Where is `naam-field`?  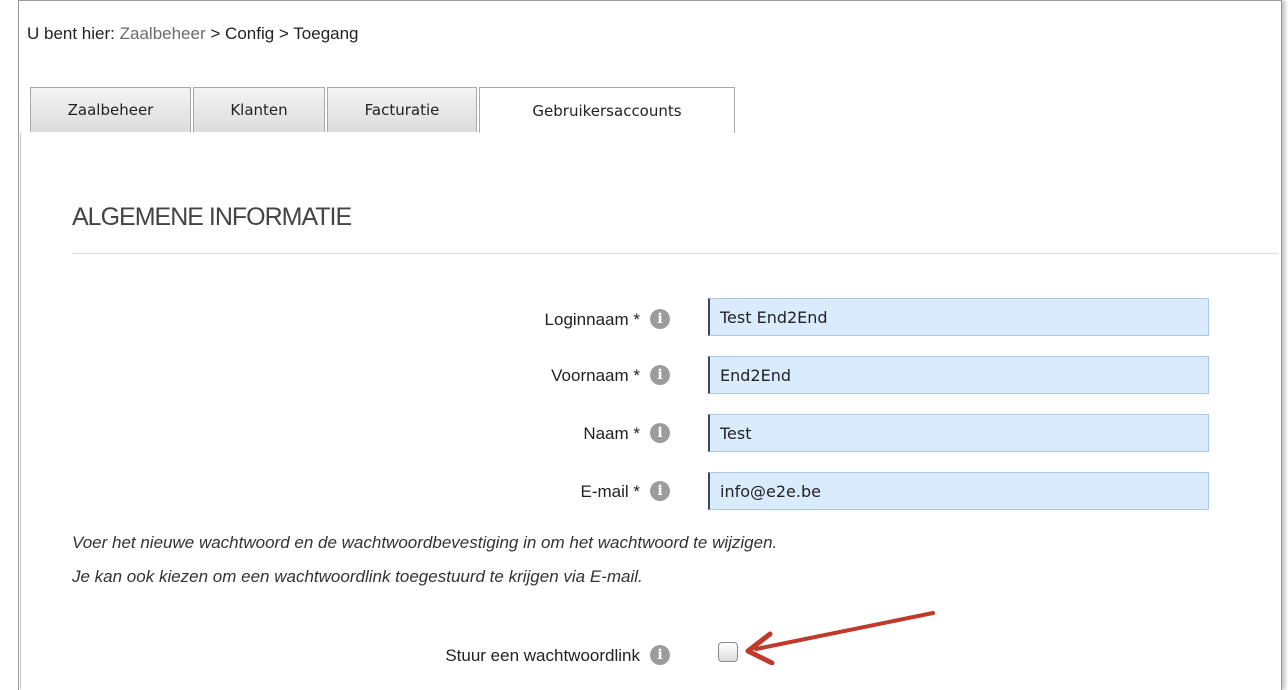 naam-field is located at coordinates (958, 433).